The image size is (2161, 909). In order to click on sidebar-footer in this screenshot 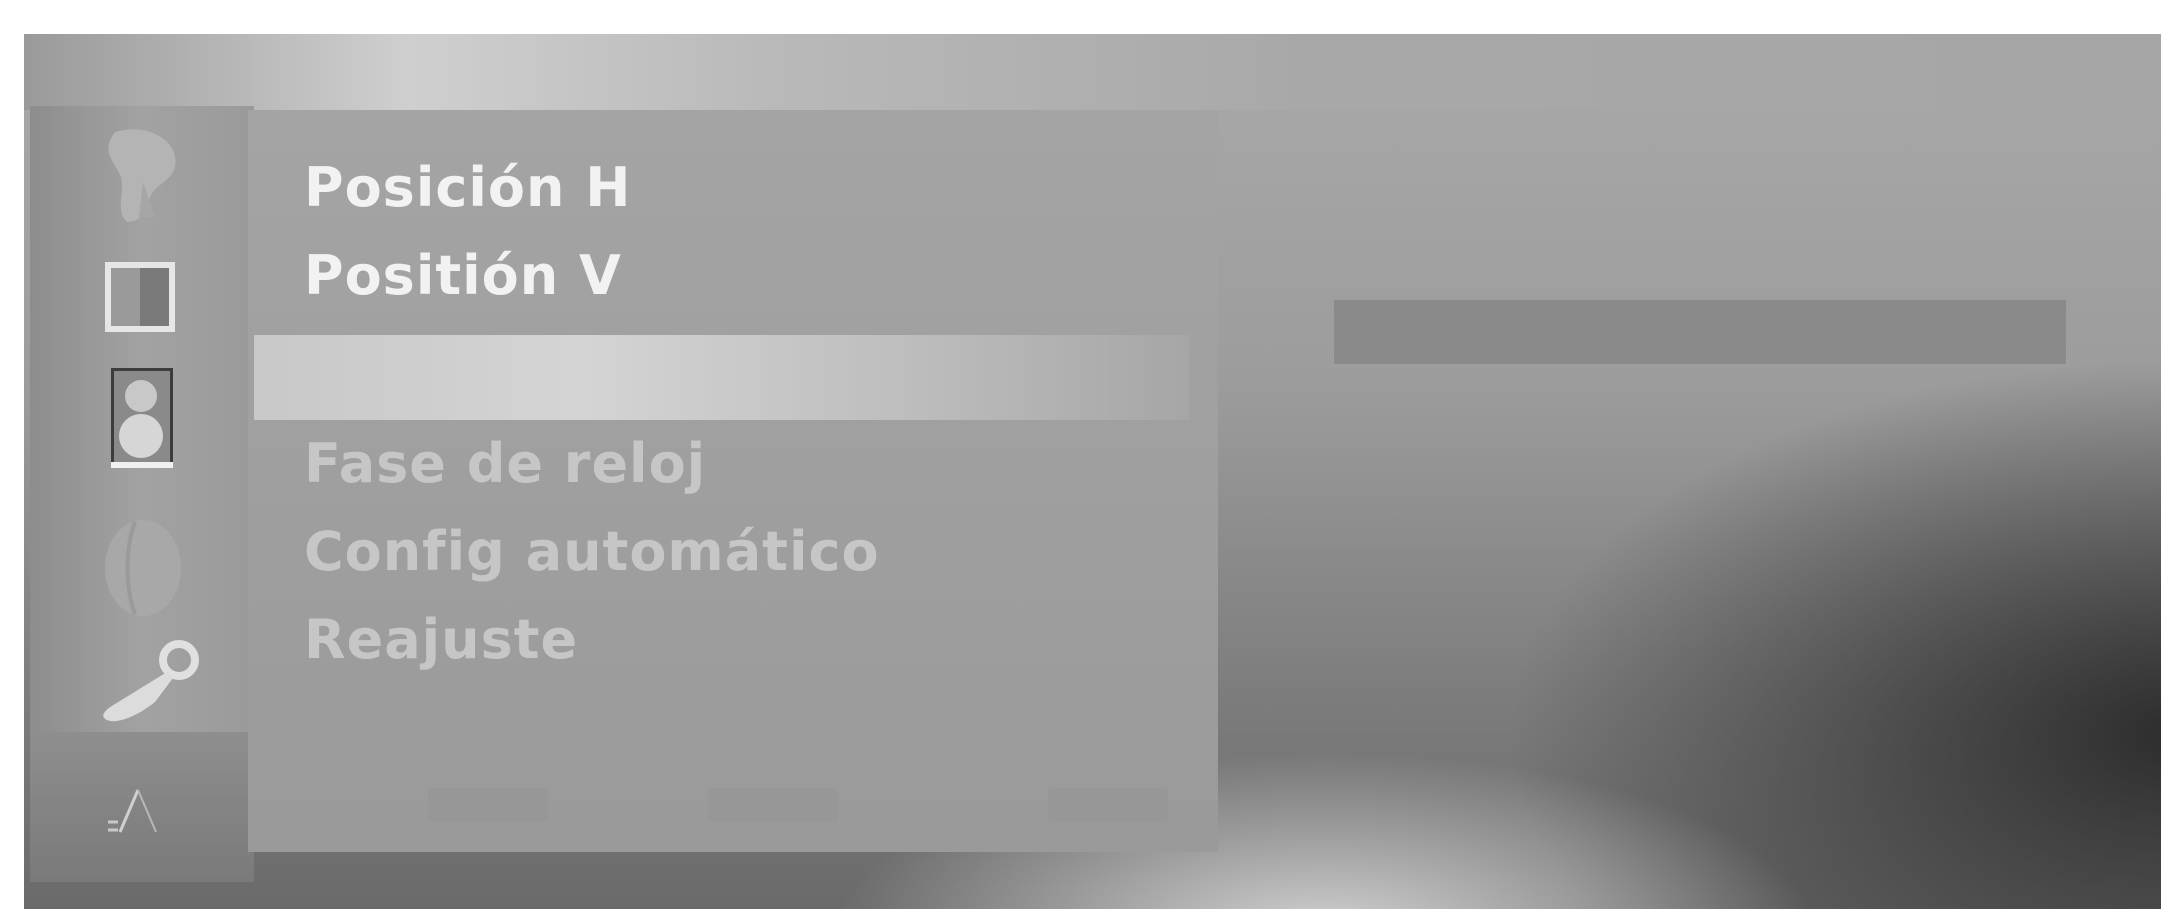, I will do `click(142, 807)`.